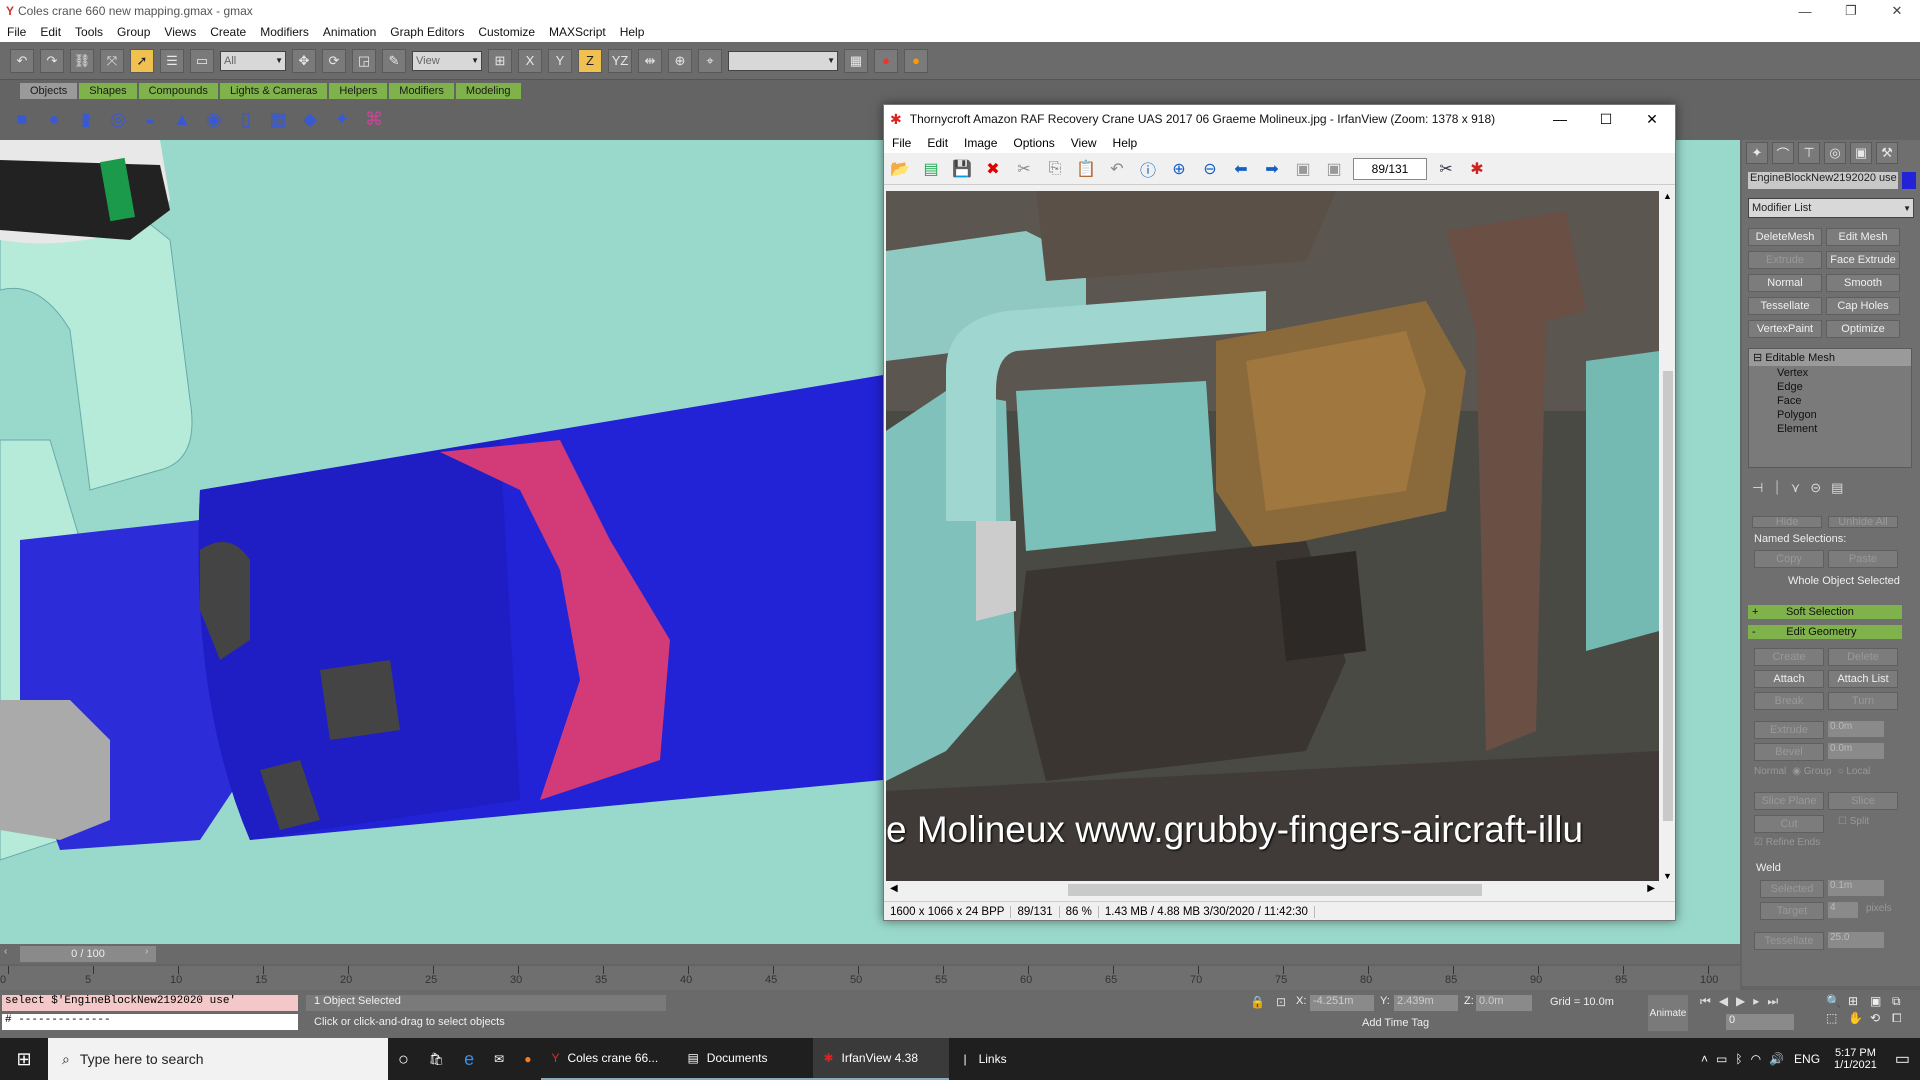 This screenshot has width=1920, height=1080. What do you see at coordinates (86, 119) in the screenshot?
I see `cylinder-icon: ▮` at bounding box center [86, 119].